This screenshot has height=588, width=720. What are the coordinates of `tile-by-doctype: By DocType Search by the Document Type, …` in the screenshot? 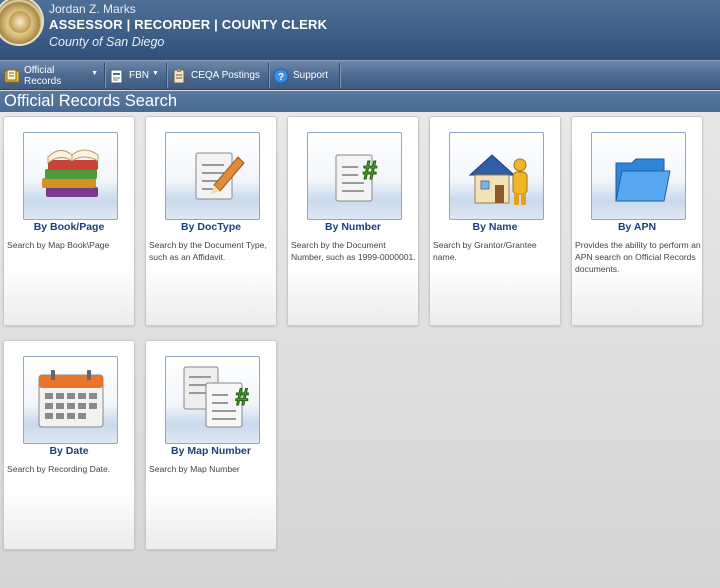 It's located at (211, 221).